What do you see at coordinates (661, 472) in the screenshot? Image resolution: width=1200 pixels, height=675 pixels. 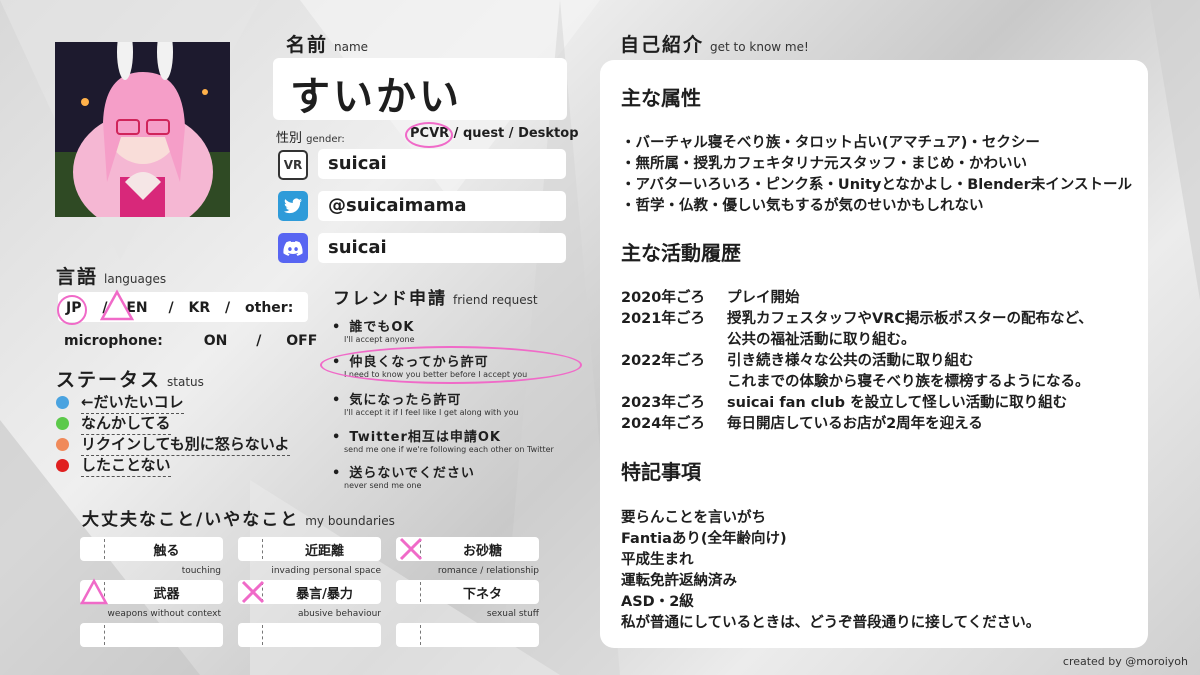 I see `notes-heading: 特記事項` at bounding box center [661, 472].